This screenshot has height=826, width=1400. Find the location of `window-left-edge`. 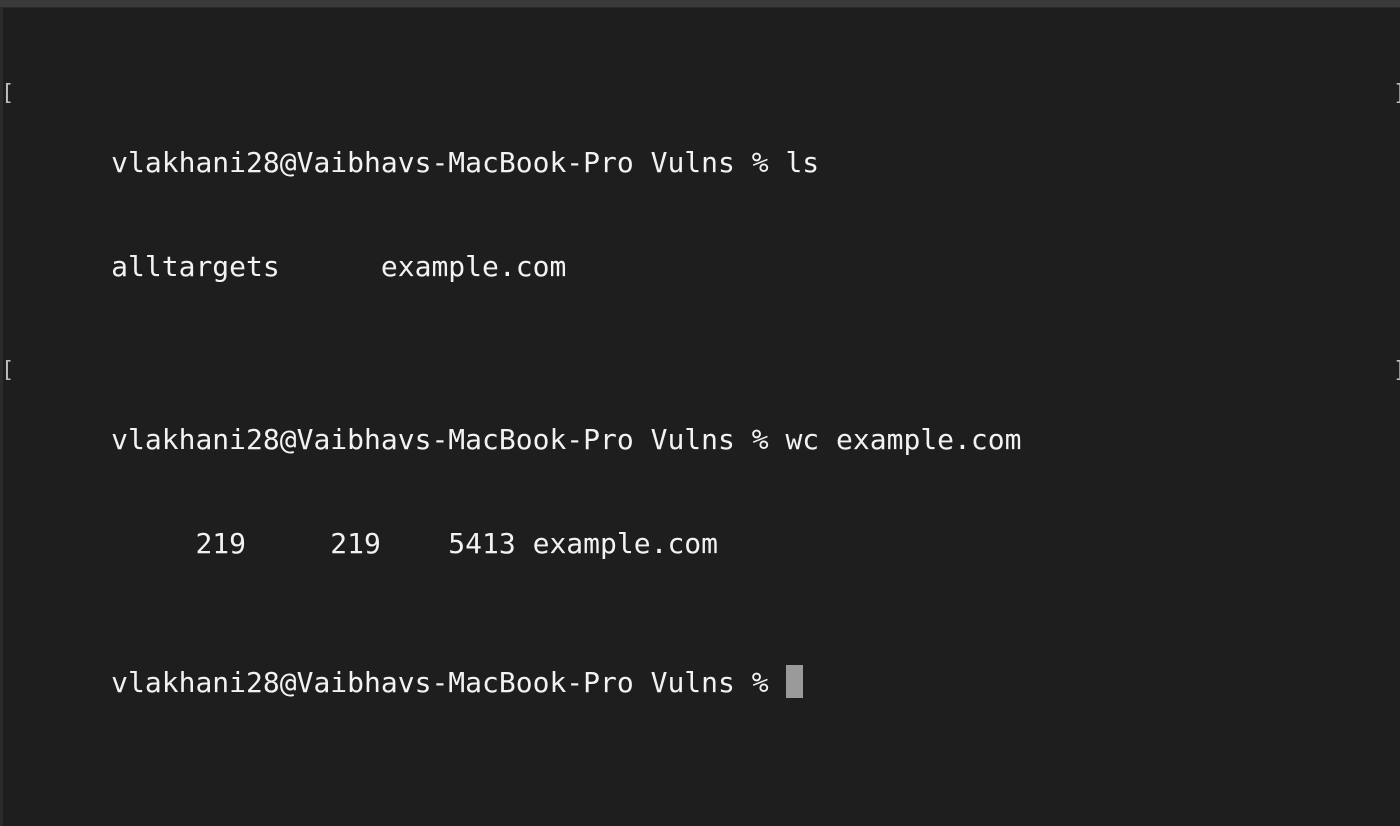

window-left-edge is located at coordinates (1, 416).